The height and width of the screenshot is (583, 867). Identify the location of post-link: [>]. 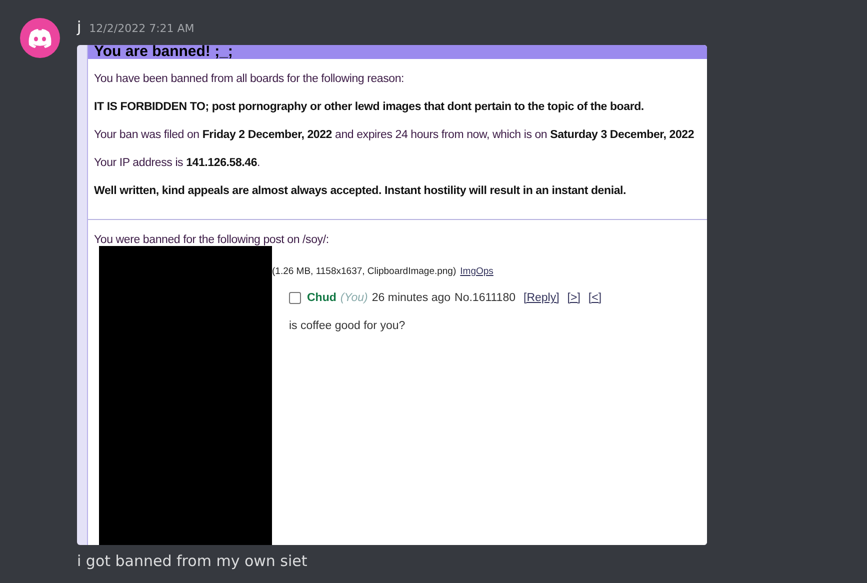
(573, 298).